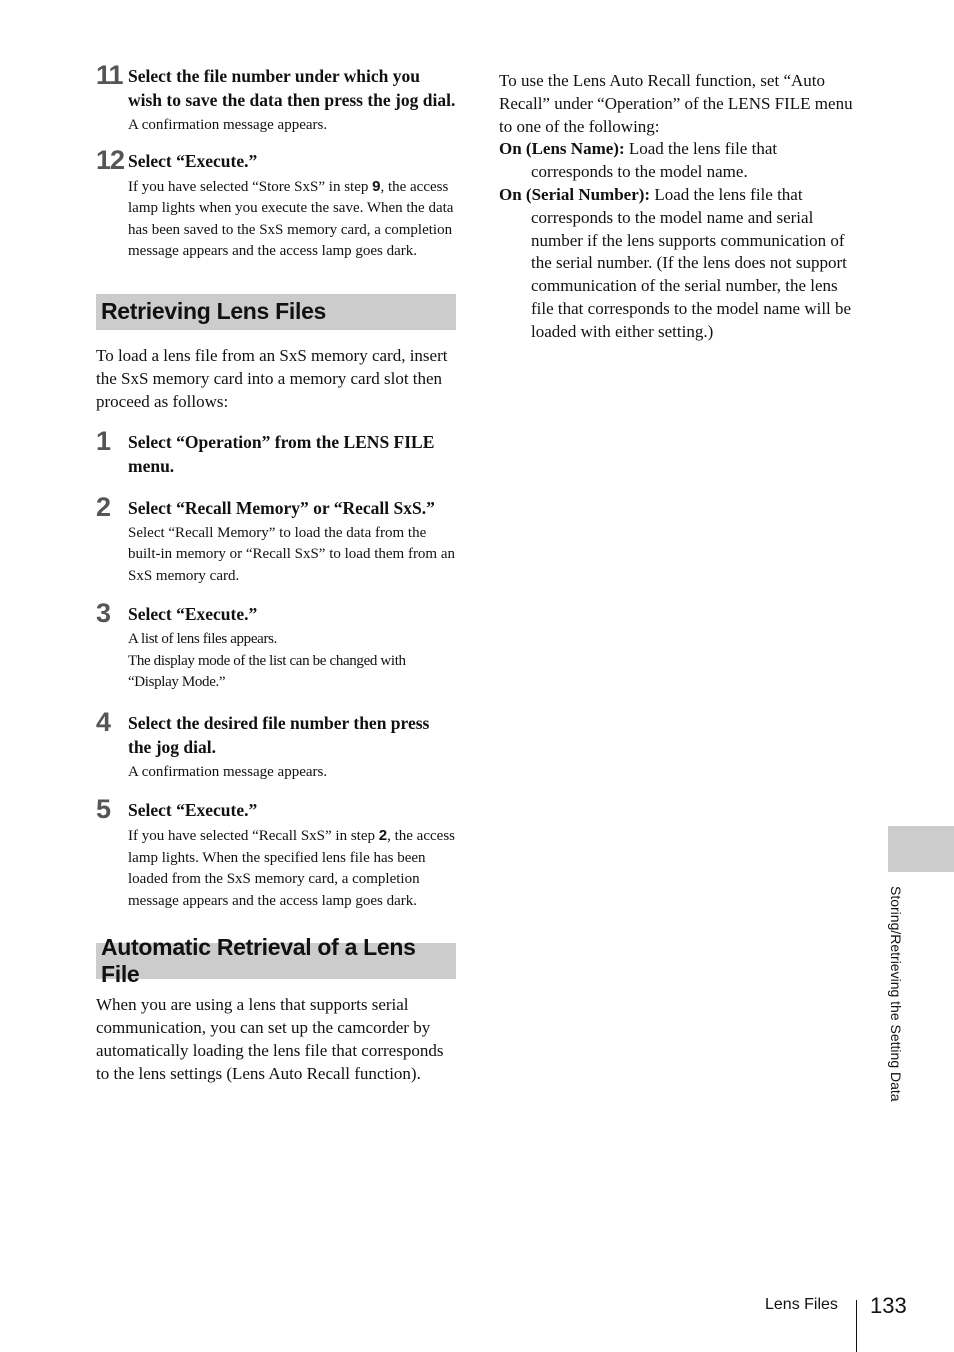  What do you see at coordinates (110, 75) in the screenshot?
I see `step-number: 11` at bounding box center [110, 75].